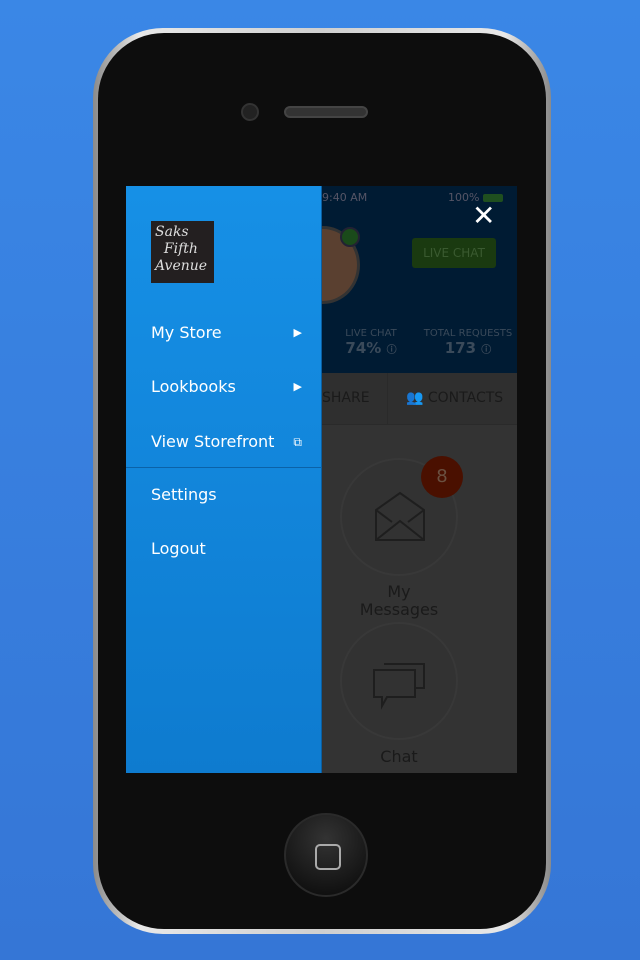 The image size is (640, 960). Describe the element at coordinates (371, 342) in the screenshot. I see `stat-live-chat: LIVE CHAT 74% ⓘ` at that location.